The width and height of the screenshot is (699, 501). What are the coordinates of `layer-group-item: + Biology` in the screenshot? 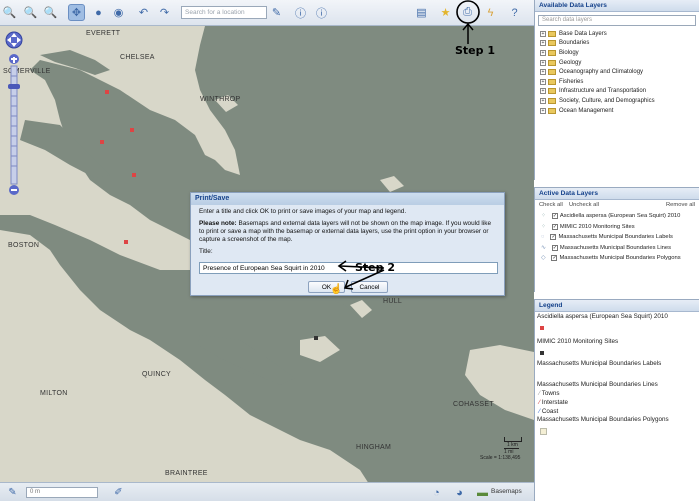 It's located at (617, 53).